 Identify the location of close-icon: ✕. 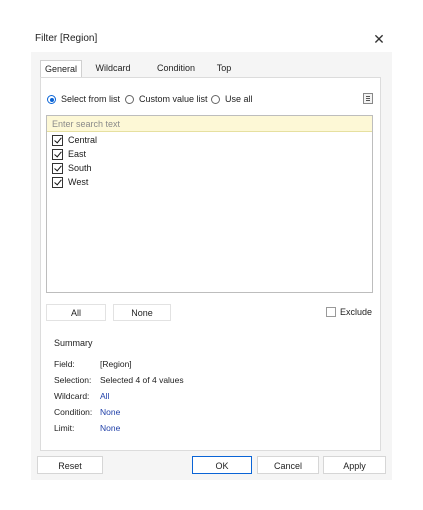
(379, 39).